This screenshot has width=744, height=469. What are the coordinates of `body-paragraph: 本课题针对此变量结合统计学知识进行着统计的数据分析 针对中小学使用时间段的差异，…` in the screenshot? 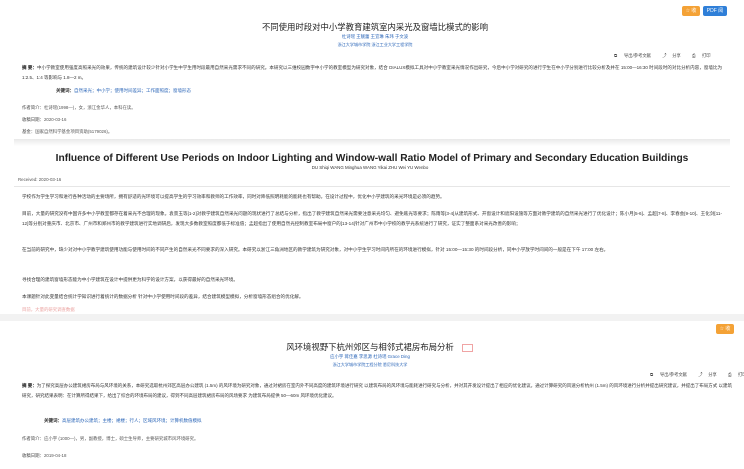 It's located at (163, 296).